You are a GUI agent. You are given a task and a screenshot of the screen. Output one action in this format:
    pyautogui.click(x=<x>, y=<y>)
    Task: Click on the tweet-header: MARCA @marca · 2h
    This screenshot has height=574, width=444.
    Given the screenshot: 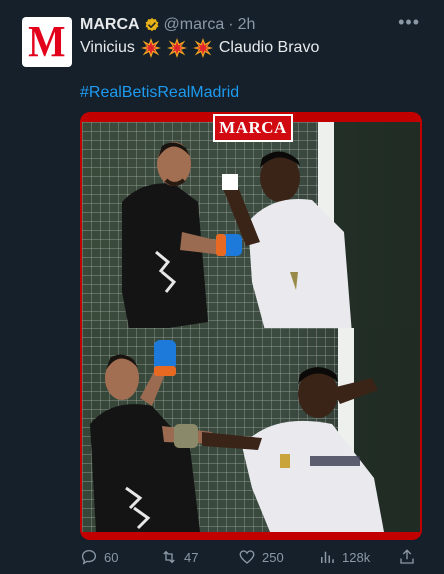 What is the action you would take?
    pyautogui.click(x=167, y=25)
    